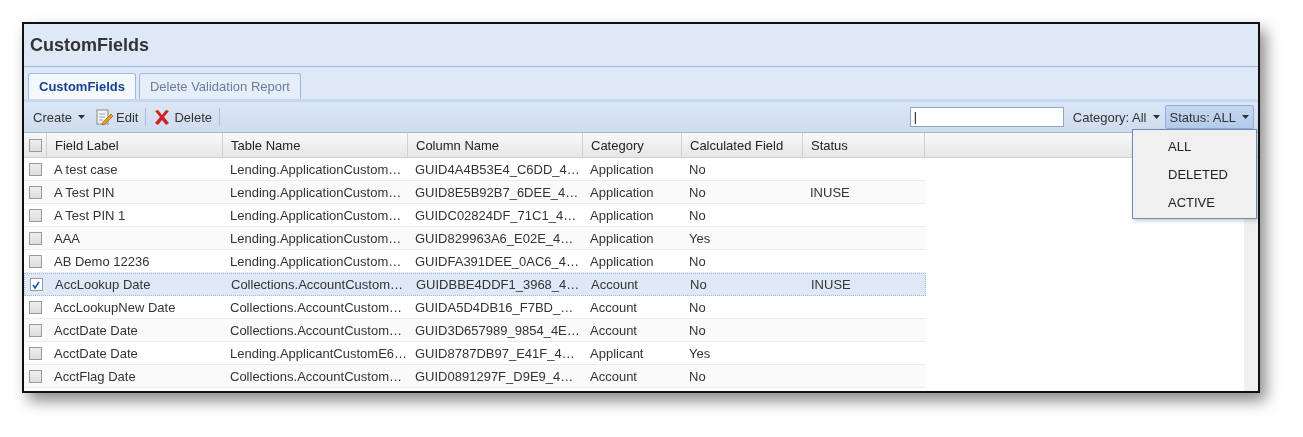 The width and height of the screenshot is (1303, 437). I want to click on menu-item: ALL, so click(1194, 146).